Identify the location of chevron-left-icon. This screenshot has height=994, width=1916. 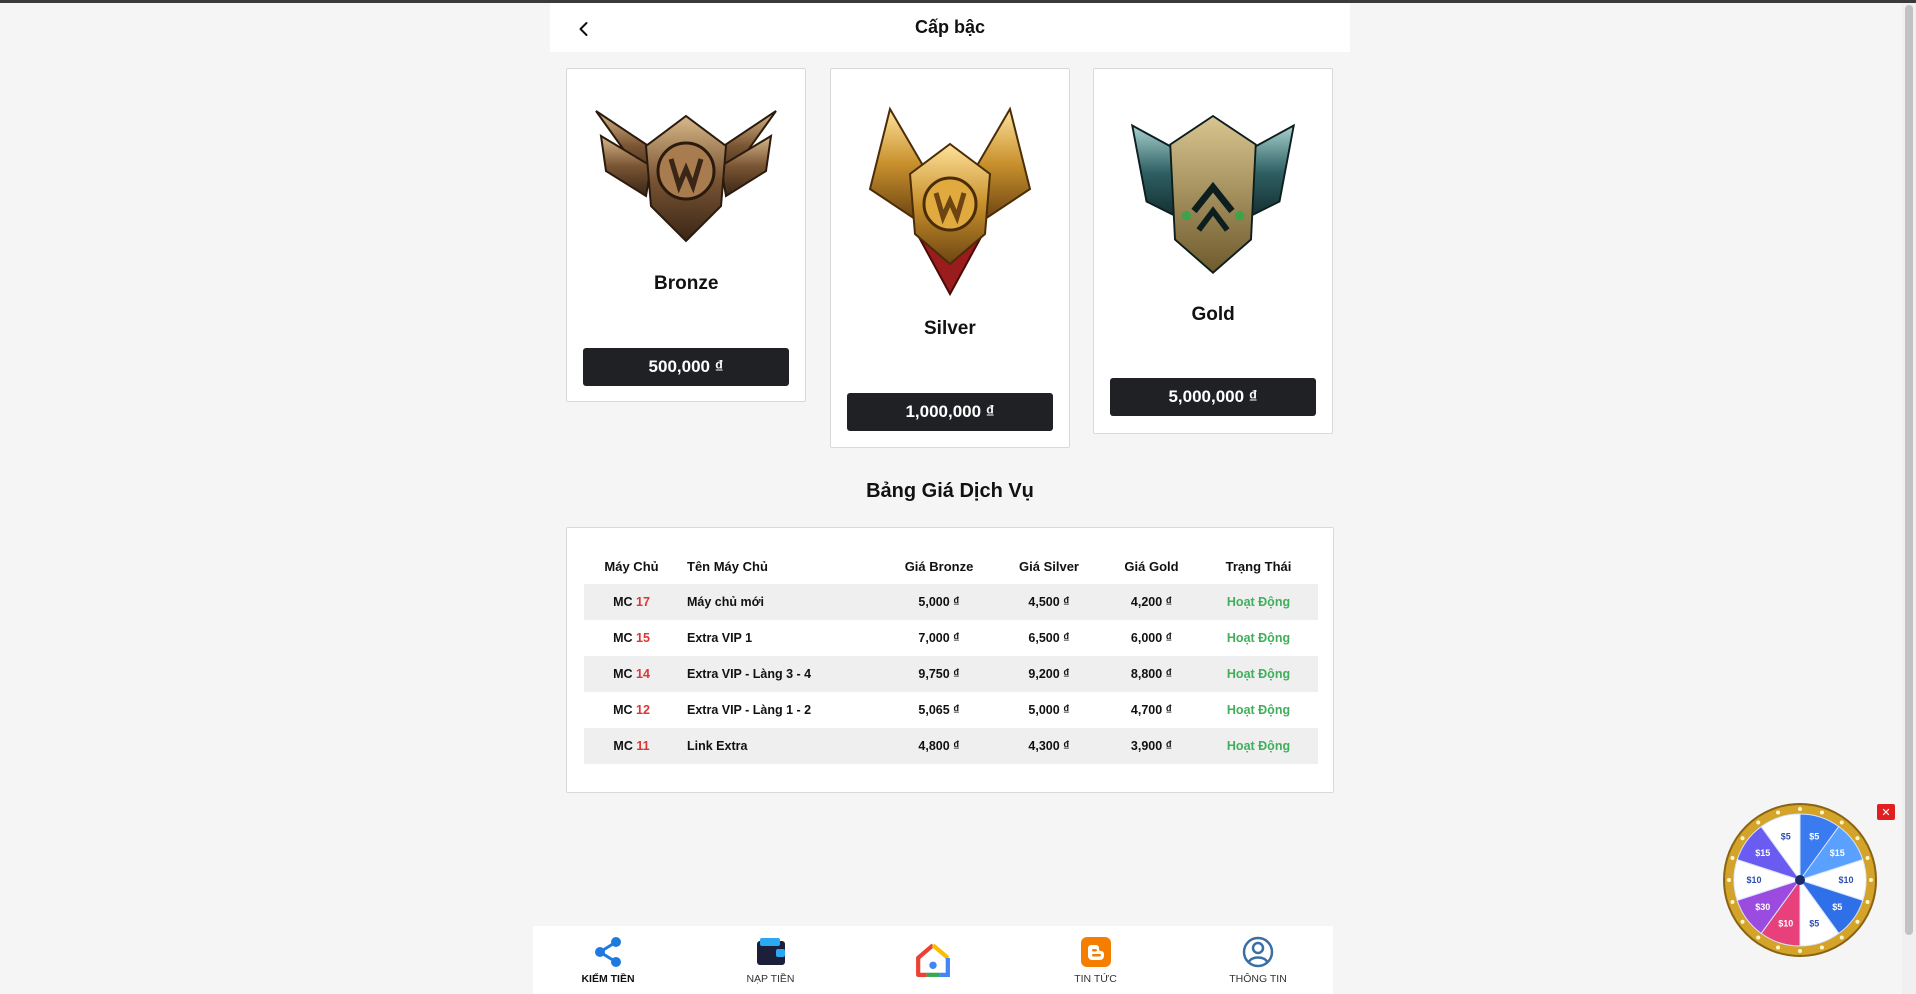
(583, 29).